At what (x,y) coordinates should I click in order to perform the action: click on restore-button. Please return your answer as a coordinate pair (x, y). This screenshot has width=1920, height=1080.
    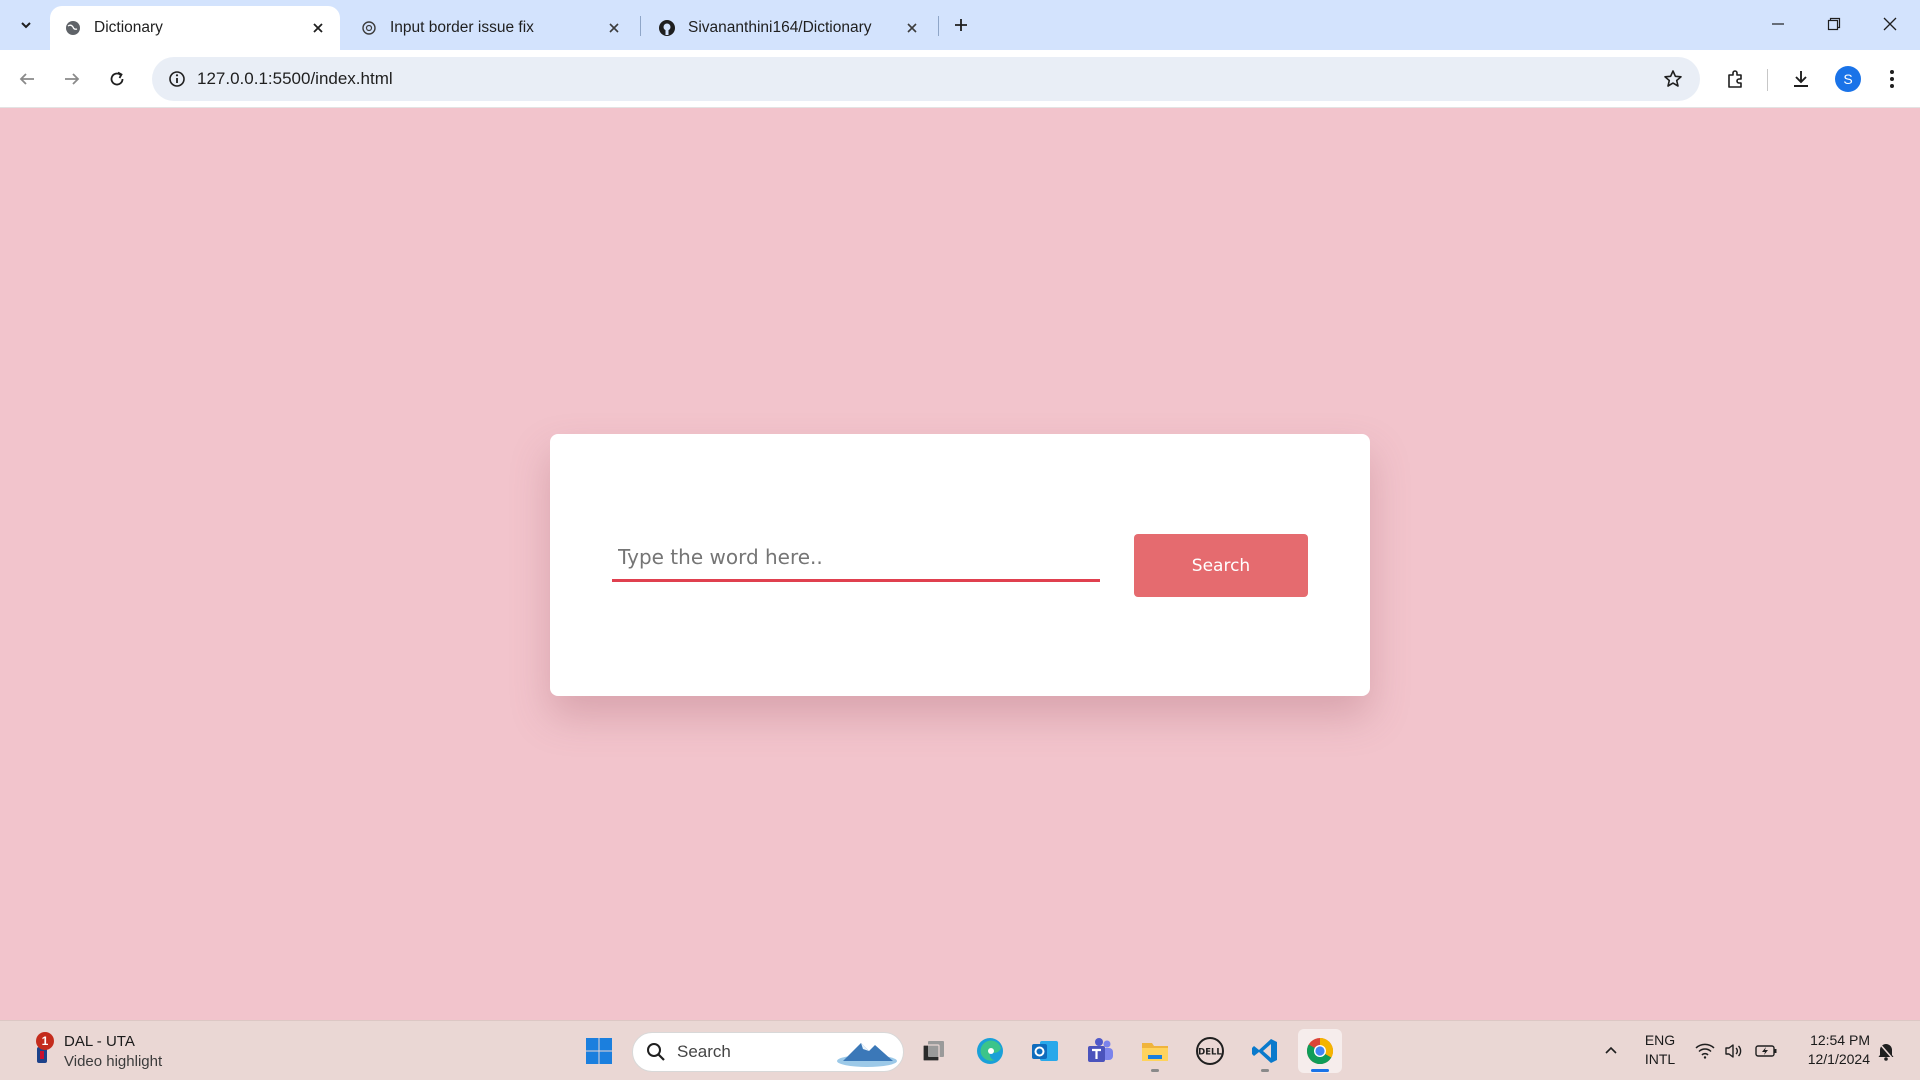
    Looking at the image, I should click on (1834, 24).